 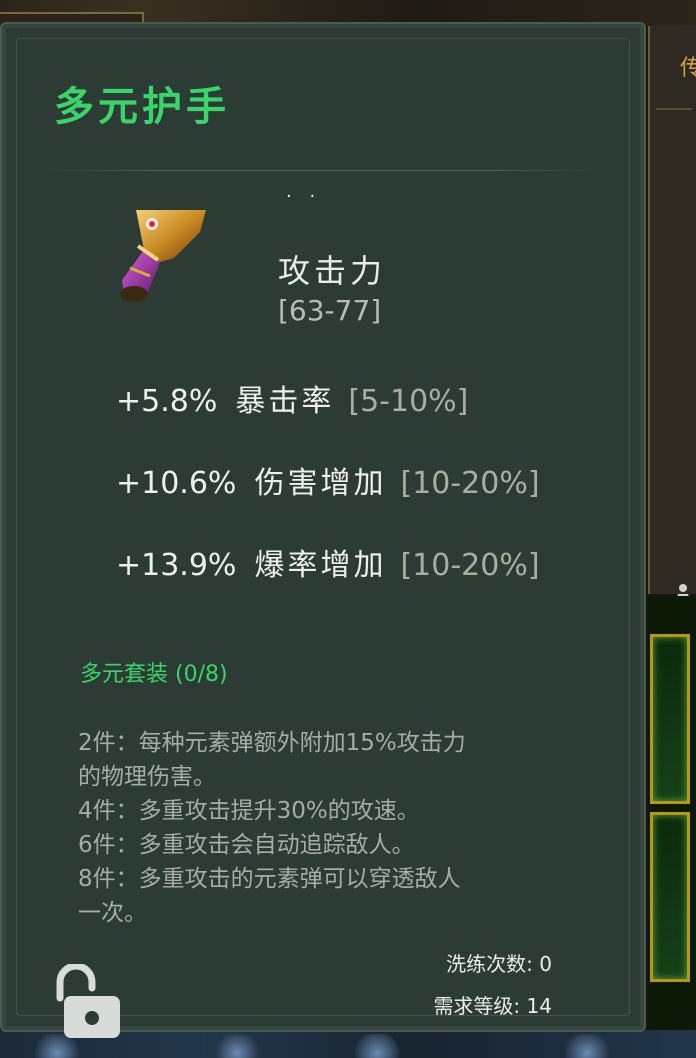 What do you see at coordinates (272, 743) in the screenshot?
I see `set-bonus-line: 2件：每种元素弹额外附加15%攻击力` at bounding box center [272, 743].